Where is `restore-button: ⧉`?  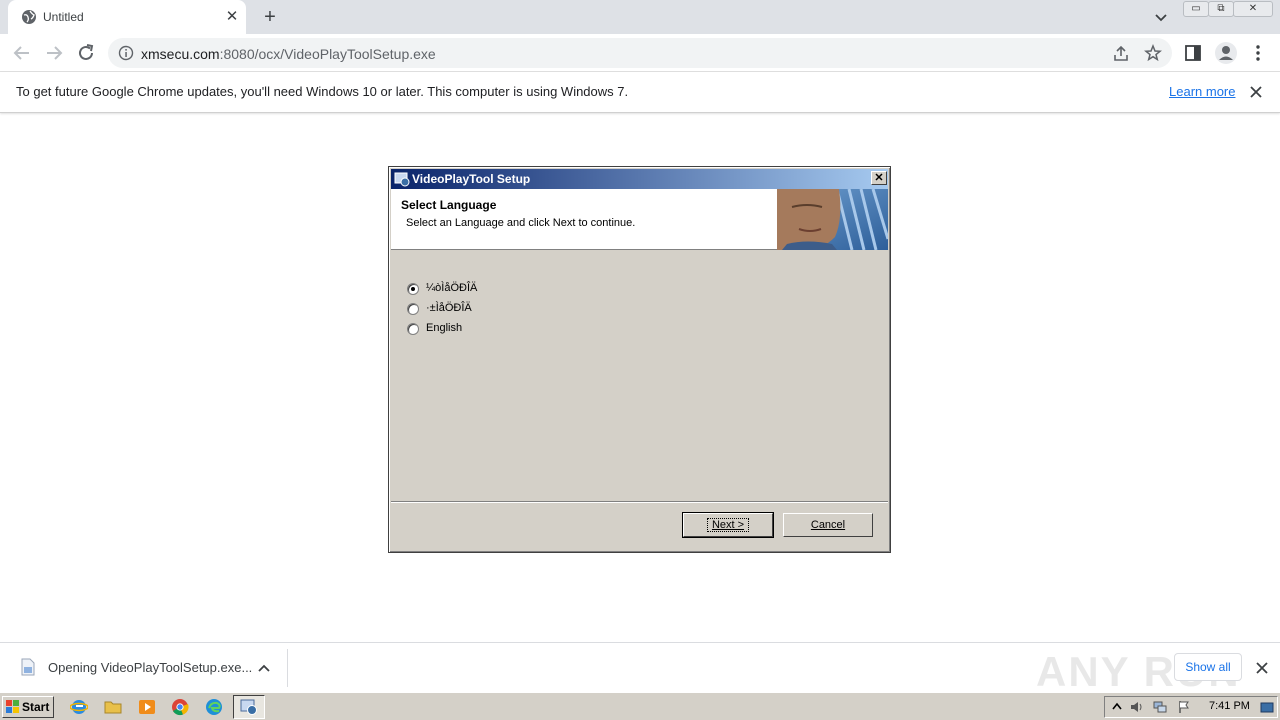 restore-button: ⧉ is located at coordinates (1221, 9).